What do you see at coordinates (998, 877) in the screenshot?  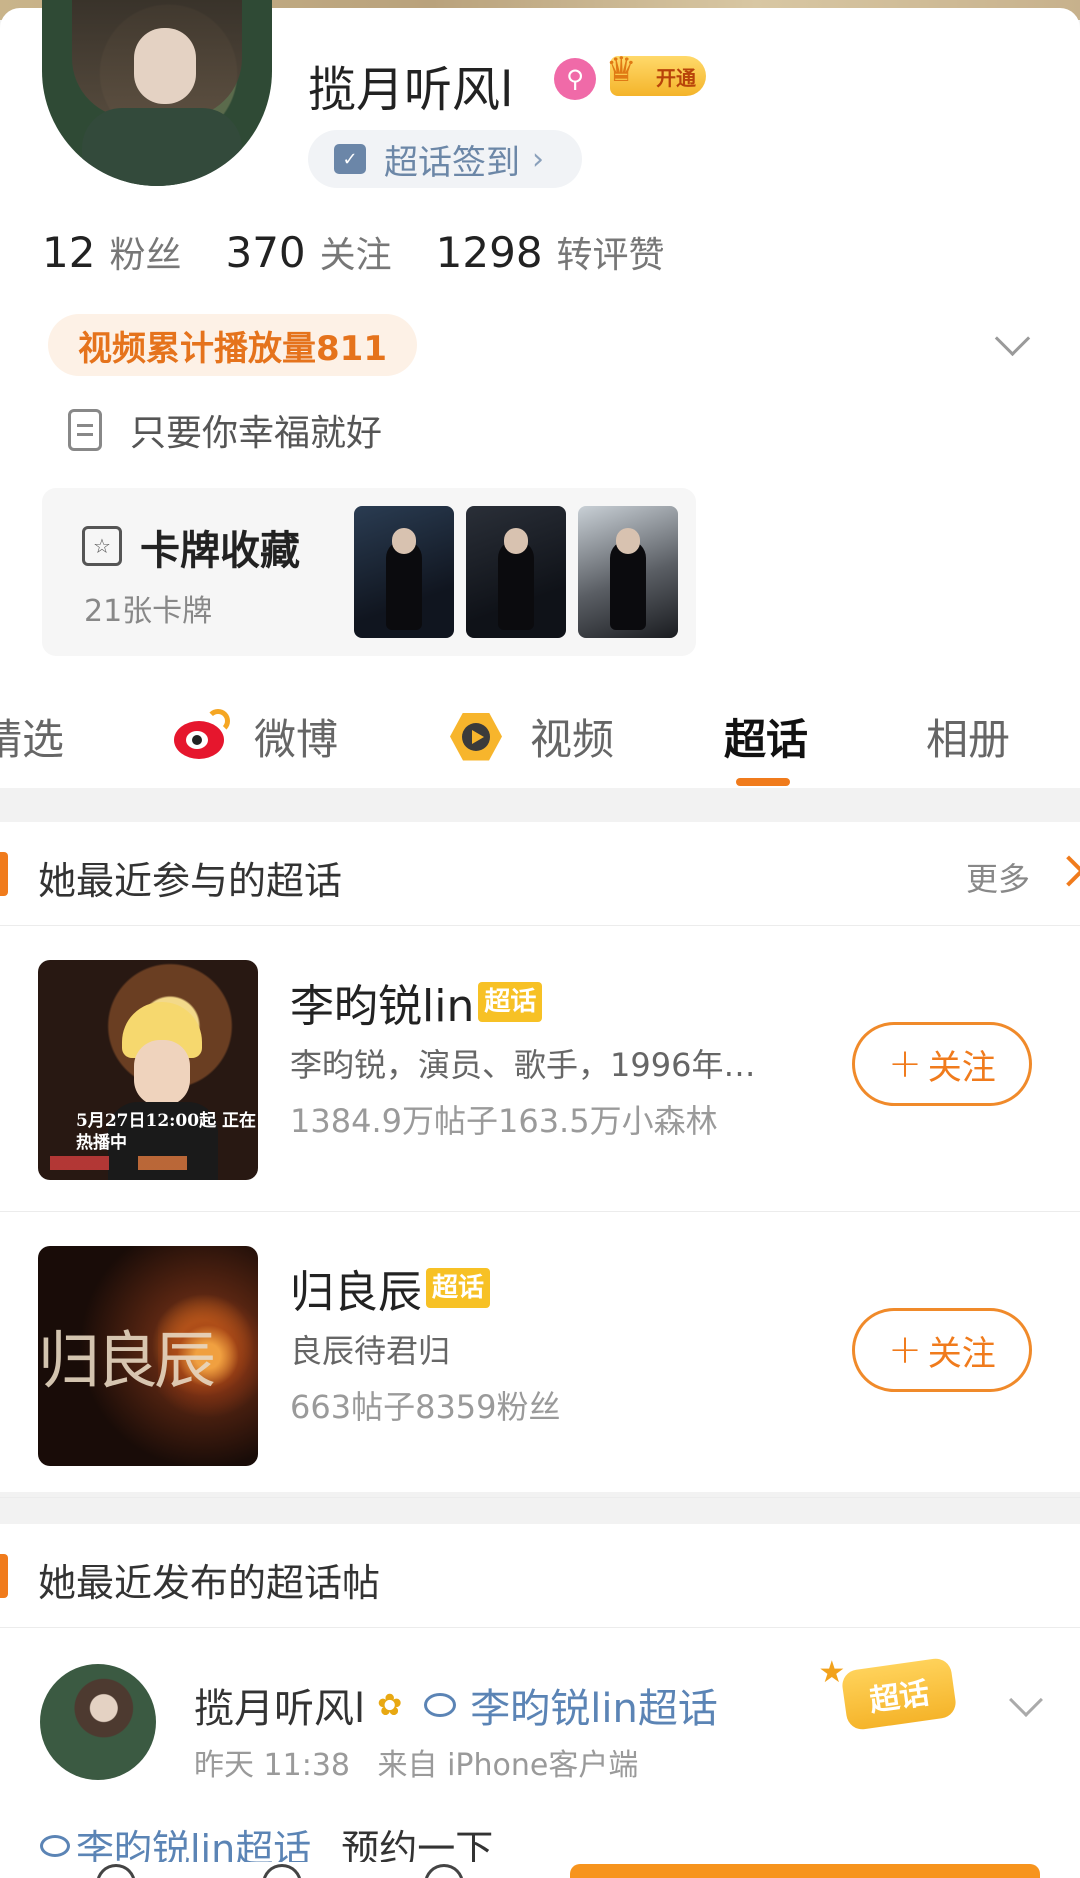 I see `more-link: 更多` at bounding box center [998, 877].